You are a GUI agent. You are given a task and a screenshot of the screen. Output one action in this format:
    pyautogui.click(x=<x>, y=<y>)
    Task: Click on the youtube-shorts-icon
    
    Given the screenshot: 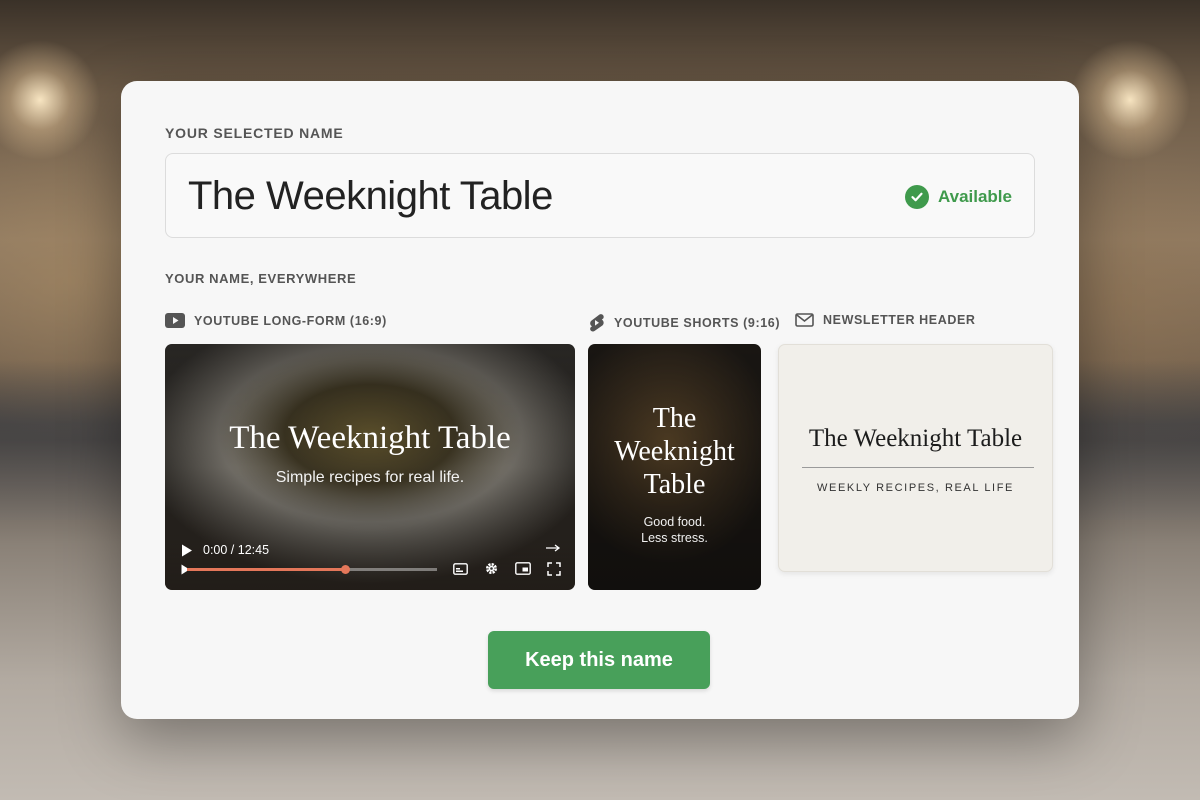 What is the action you would take?
    pyautogui.click(x=596, y=323)
    